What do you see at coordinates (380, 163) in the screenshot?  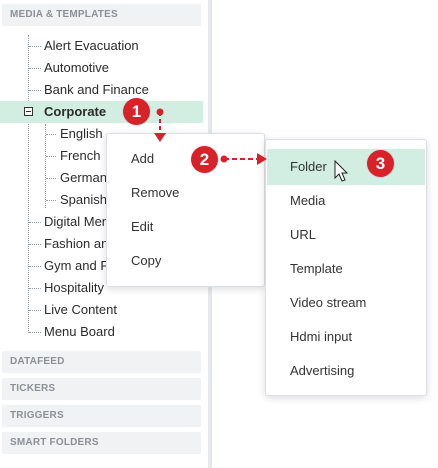 I see `step-badge-3: 3` at bounding box center [380, 163].